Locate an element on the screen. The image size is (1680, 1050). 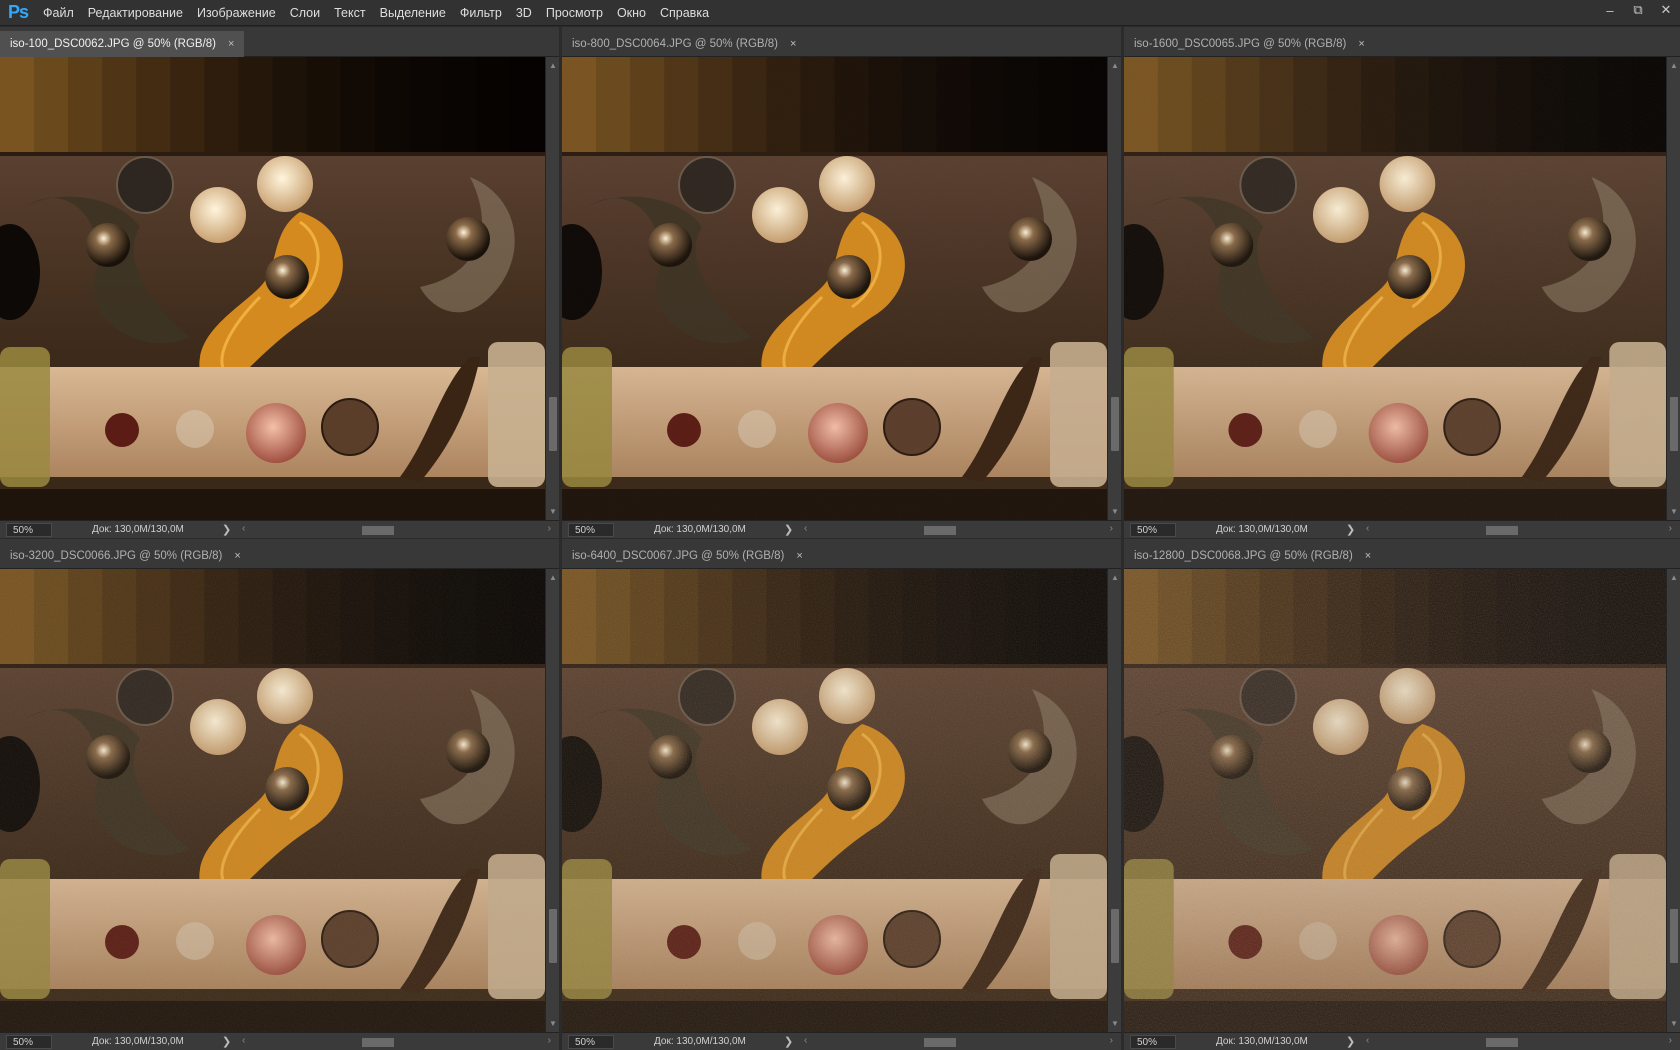
document-tab: iso-1600_DSC0065.JPG @ 50% (RGB/8) × is located at coordinates (1249, 44).